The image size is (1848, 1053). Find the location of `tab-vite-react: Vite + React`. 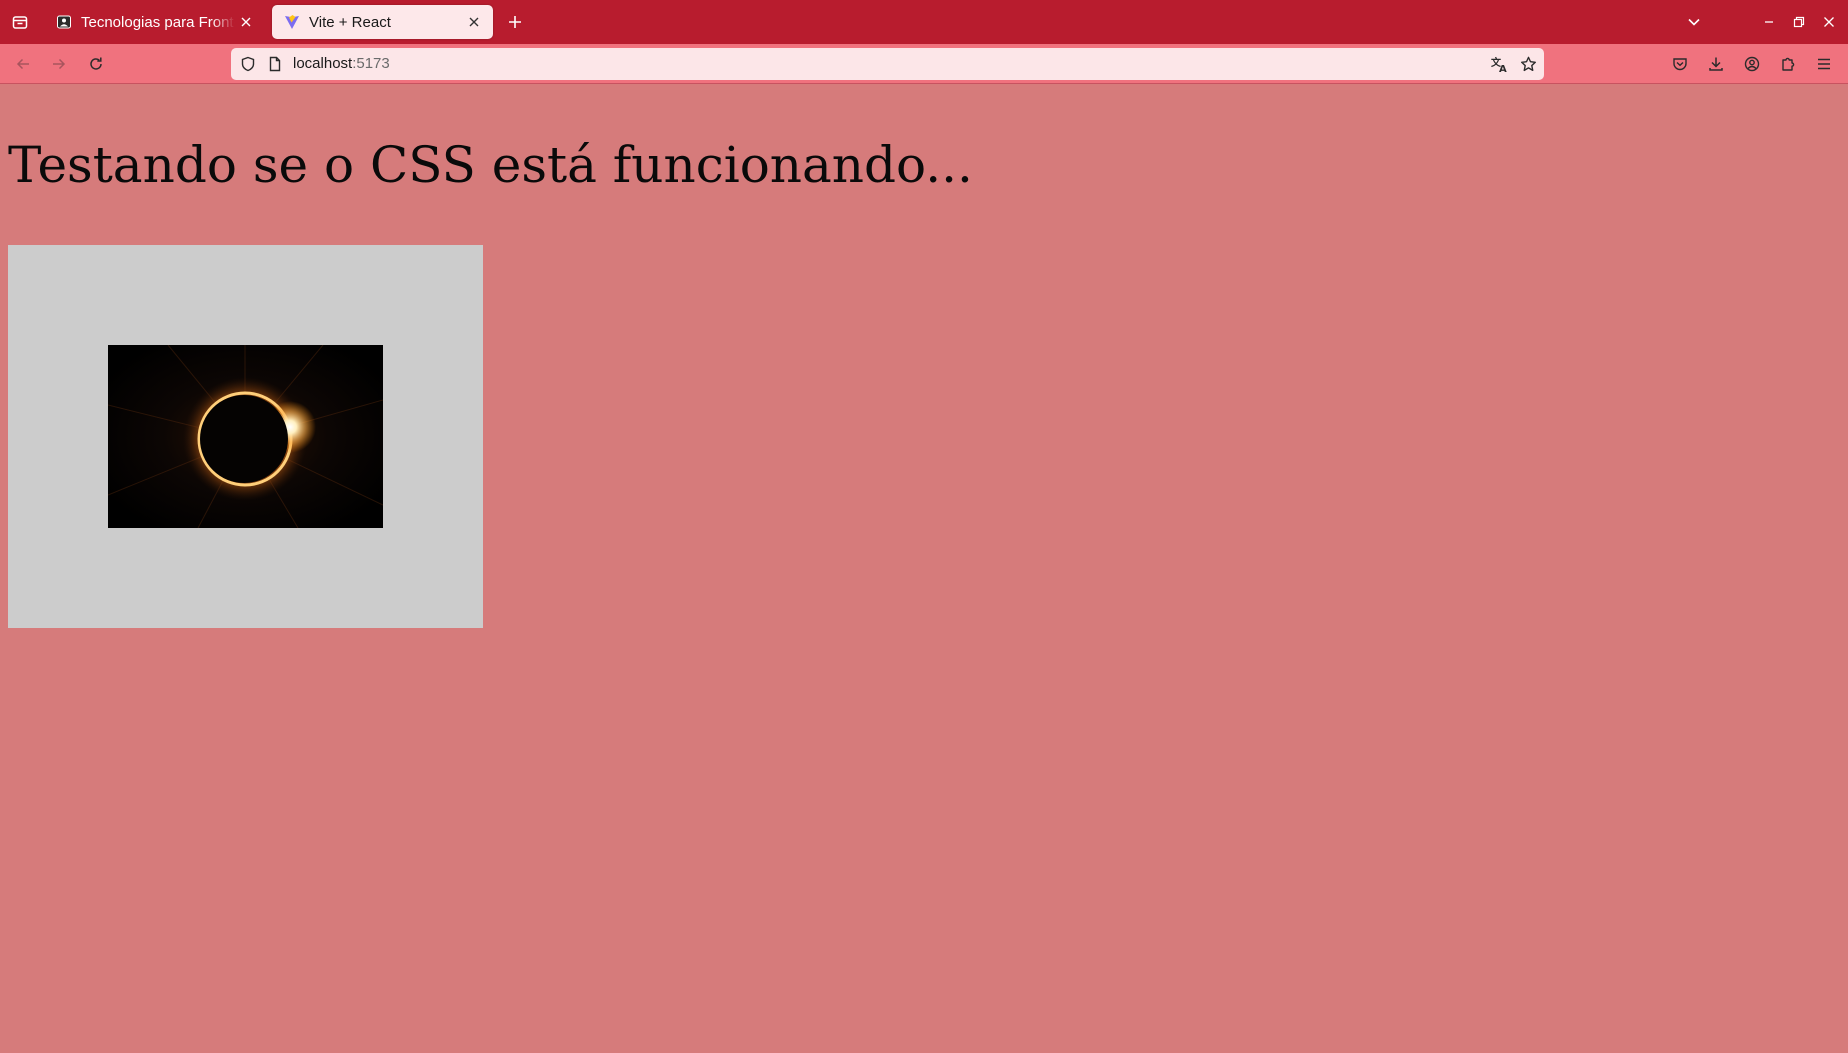

tab-vite-react: Vite + React is located at coordinates (382, 22).